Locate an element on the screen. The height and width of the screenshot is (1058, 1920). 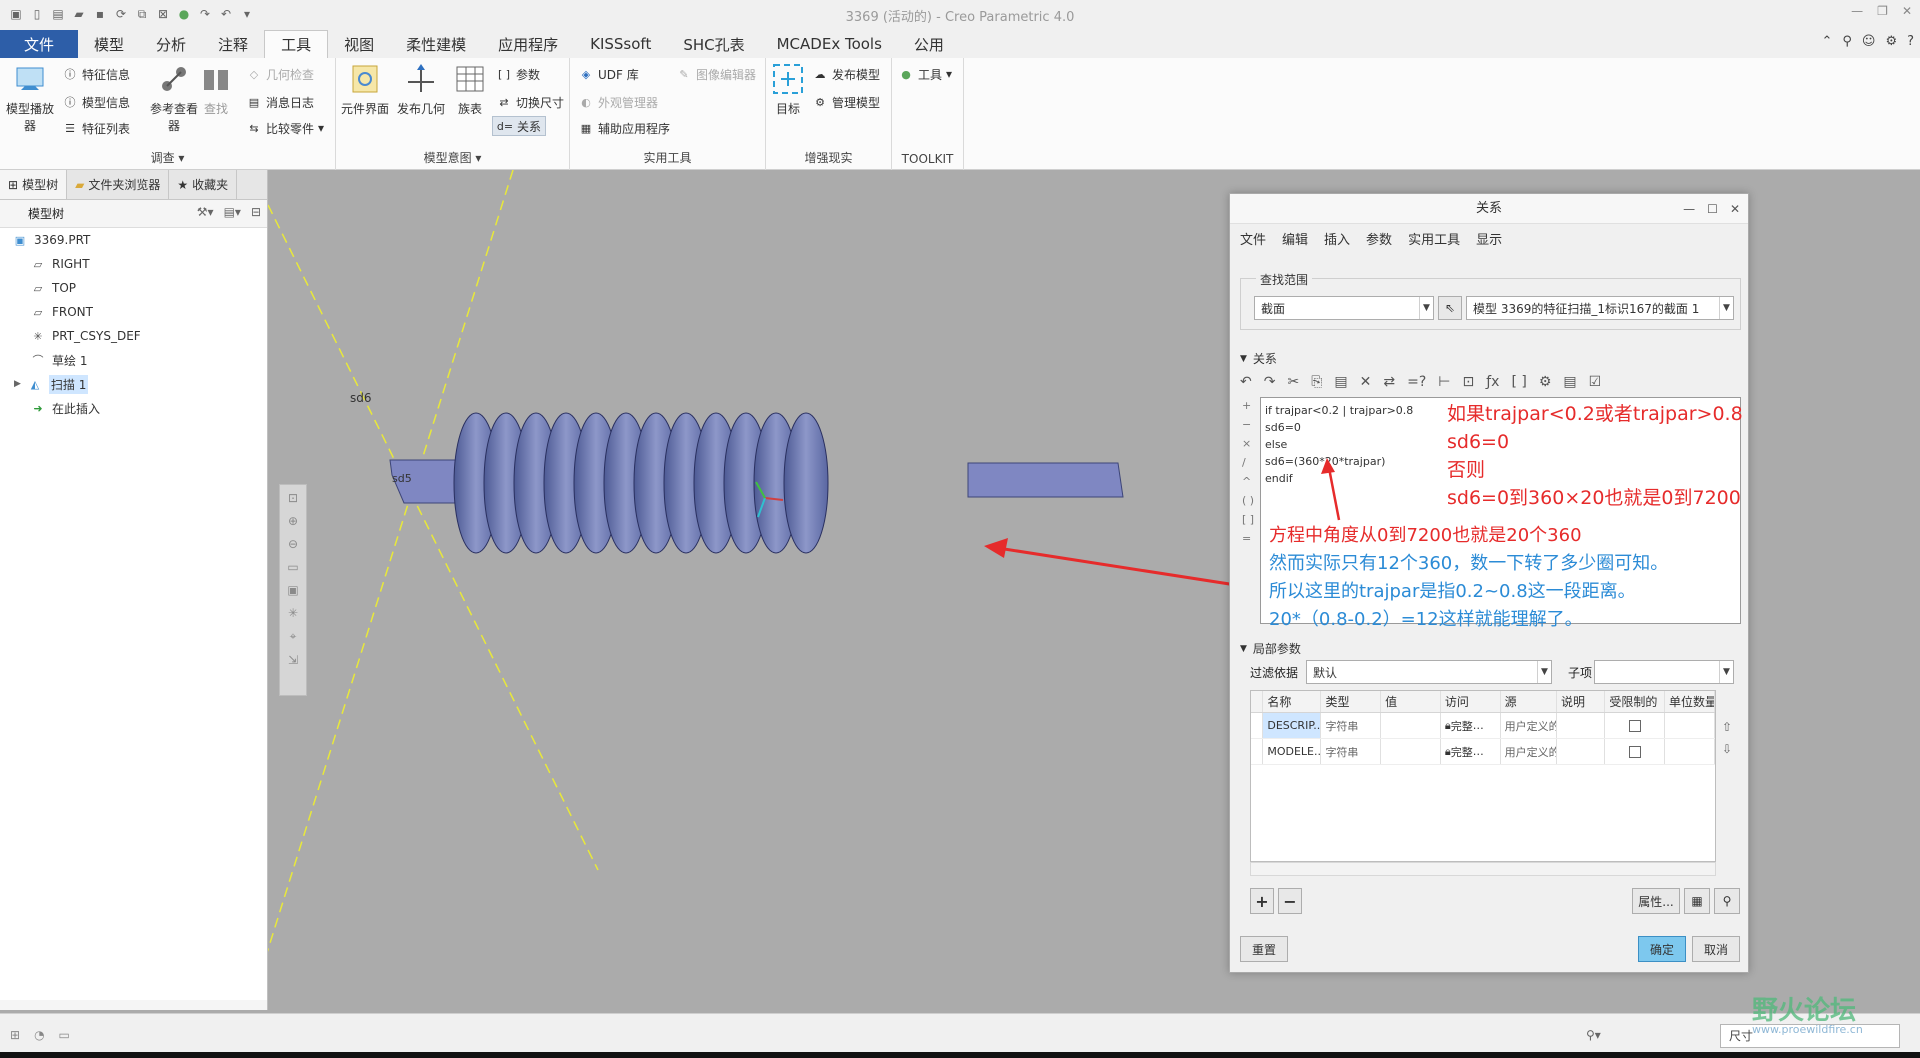
lookup-target-select: 模型 3369的特征扫描_1标识167的截面 1 ▼ is located at coordinates (1600, 308).